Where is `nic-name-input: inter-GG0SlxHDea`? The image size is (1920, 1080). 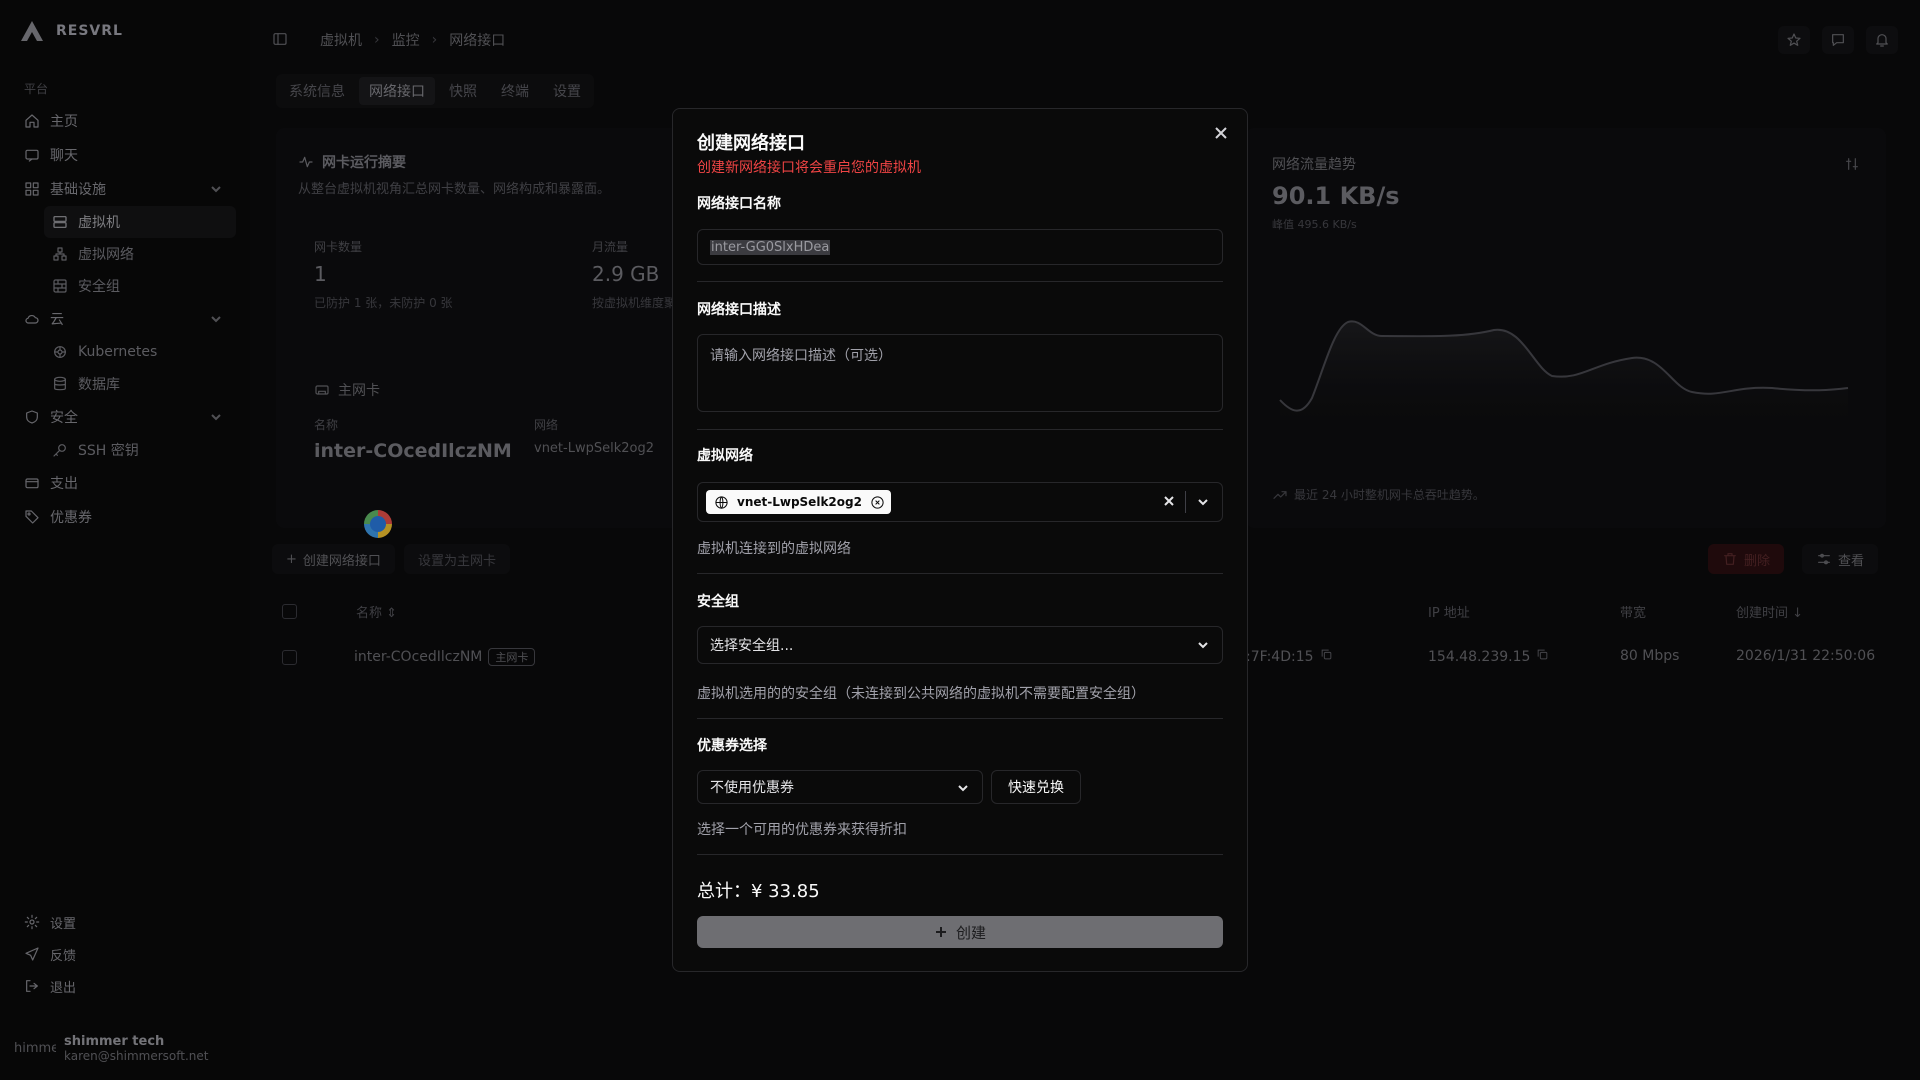 nic-name-input: inter-GG0SlxHDea is located at coordinates (960, 247).